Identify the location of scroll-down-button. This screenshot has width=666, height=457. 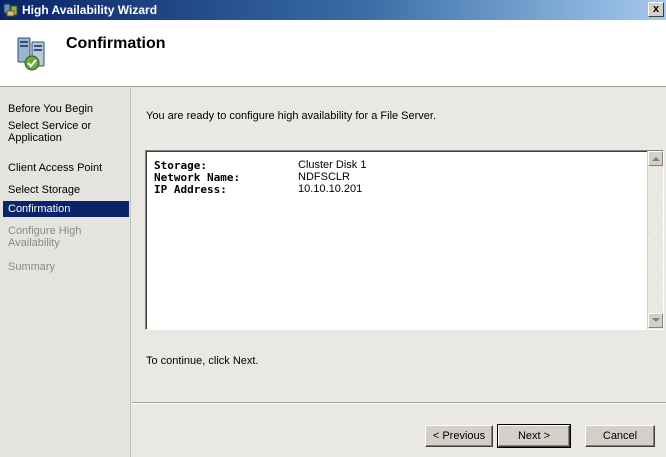
(655, 320).